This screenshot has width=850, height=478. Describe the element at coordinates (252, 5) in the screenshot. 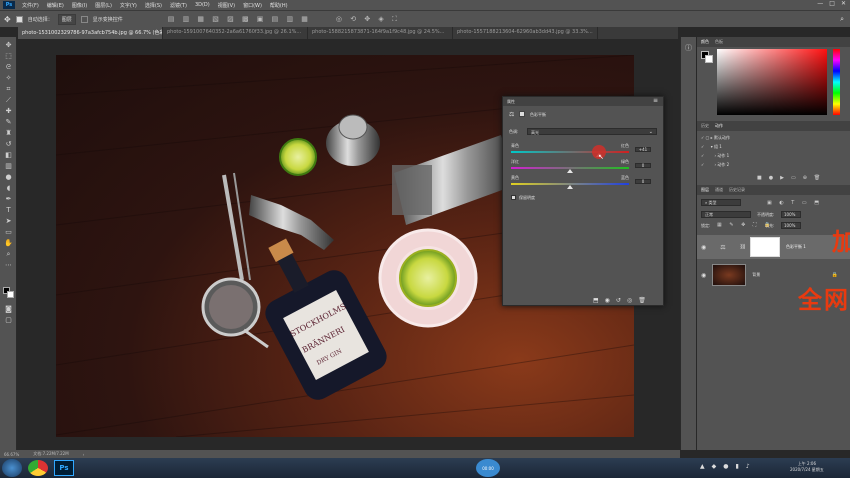

I see `menu-window: 窗口(W)` at that location.